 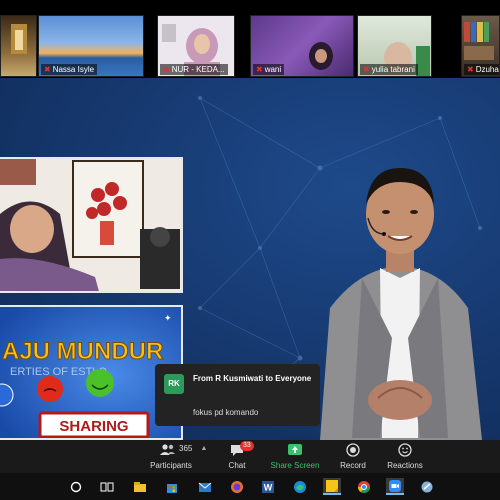 What do you see at coordinates (332, 486) in the screenshot?
I see `sticky-notes-icon` at bounding box center [332, 486].